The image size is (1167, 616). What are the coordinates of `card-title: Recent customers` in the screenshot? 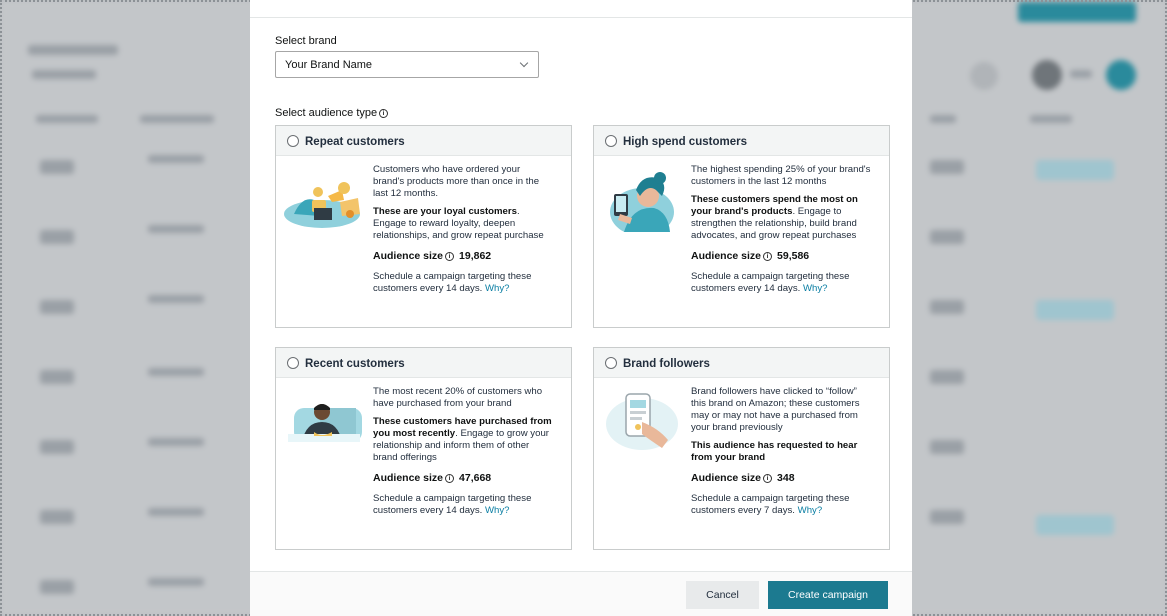 It's located at (355, 364).